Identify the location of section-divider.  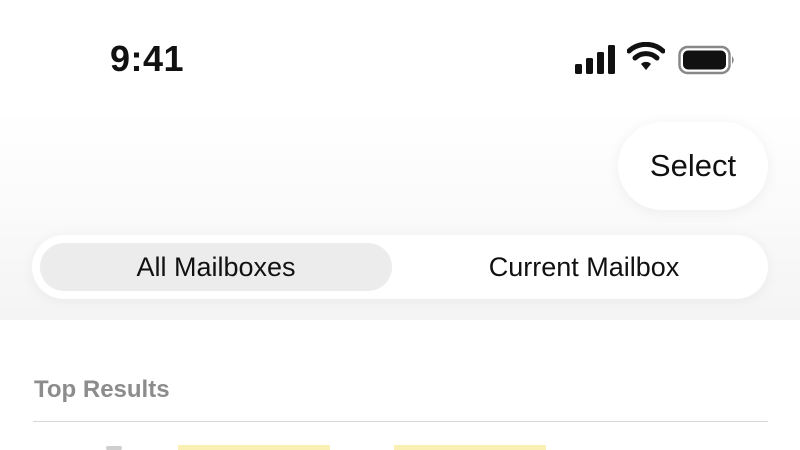
(400, 421).